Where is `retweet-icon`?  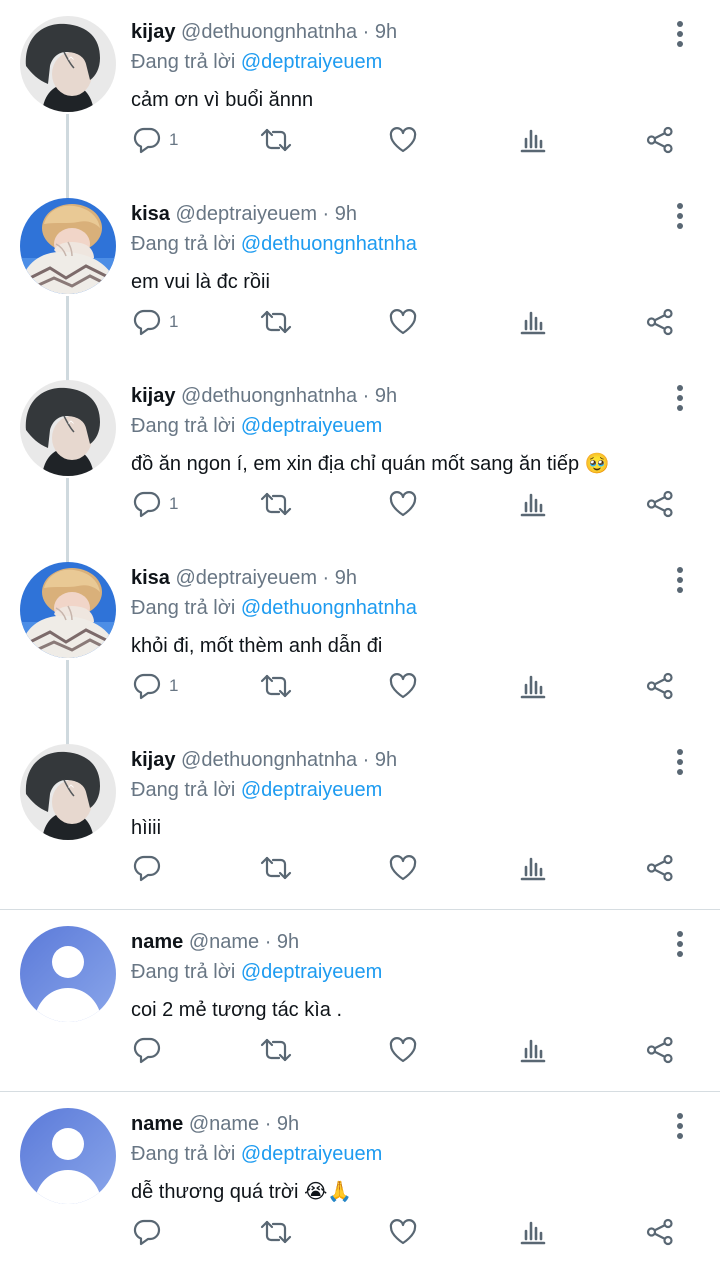
retweet-icon is located at coordinates (276, 322).